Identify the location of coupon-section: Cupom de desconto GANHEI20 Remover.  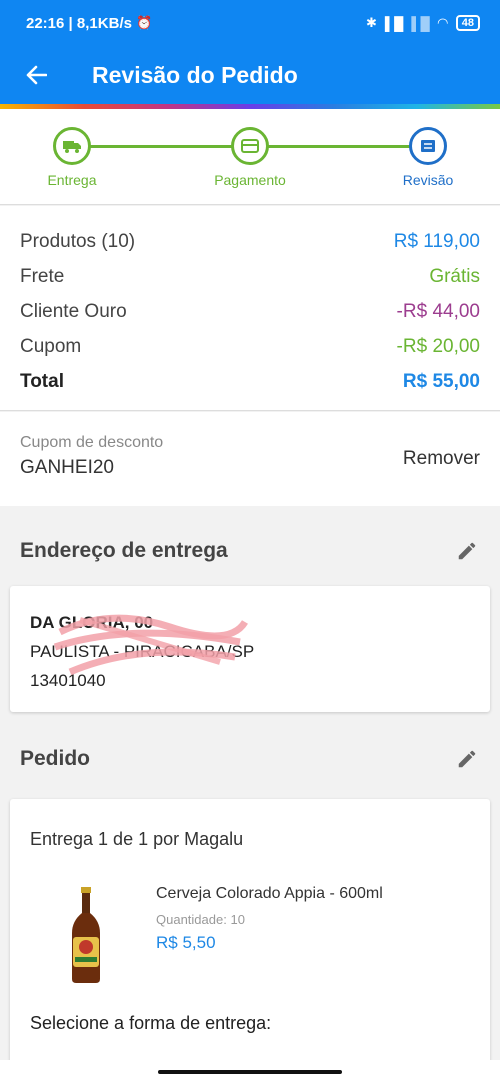
(250, 459).